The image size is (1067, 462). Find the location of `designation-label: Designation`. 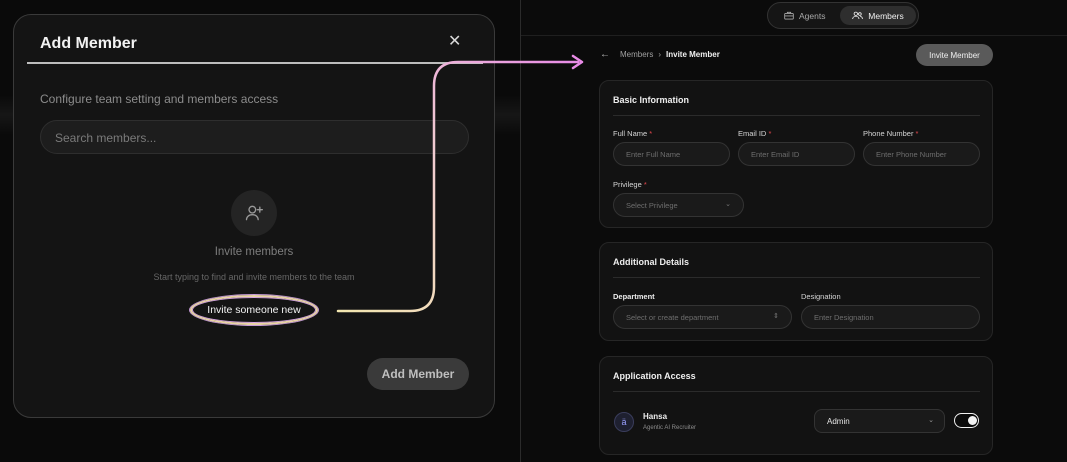

designation-label: Designation is located at coordinates (821, 296).